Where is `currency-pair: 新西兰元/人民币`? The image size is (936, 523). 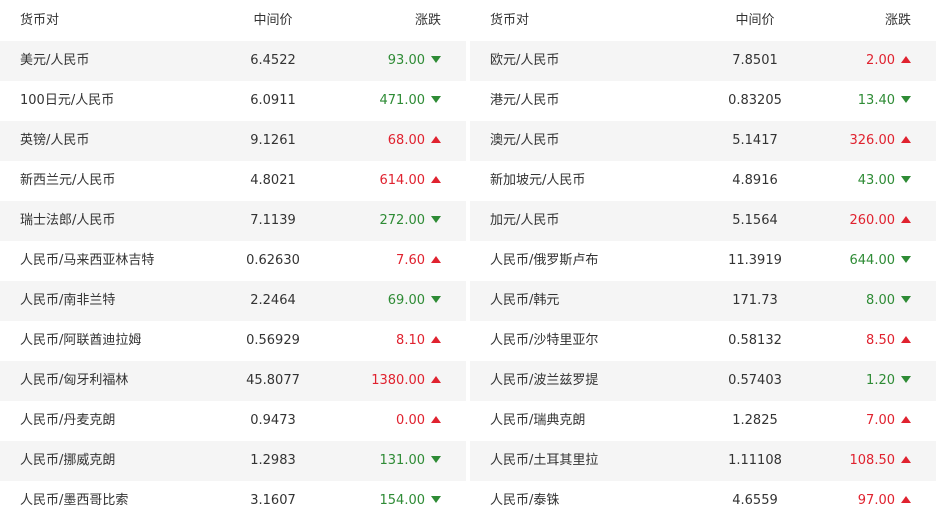
currency-pair: 新西兰元/人民币 is located at coordinates (68, 180).